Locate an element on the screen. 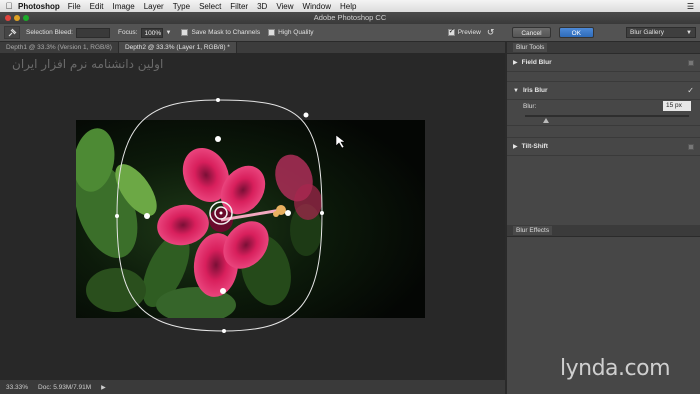 This screenshot has width=700, height=394. window-controls is located at coordinates (17, 18).